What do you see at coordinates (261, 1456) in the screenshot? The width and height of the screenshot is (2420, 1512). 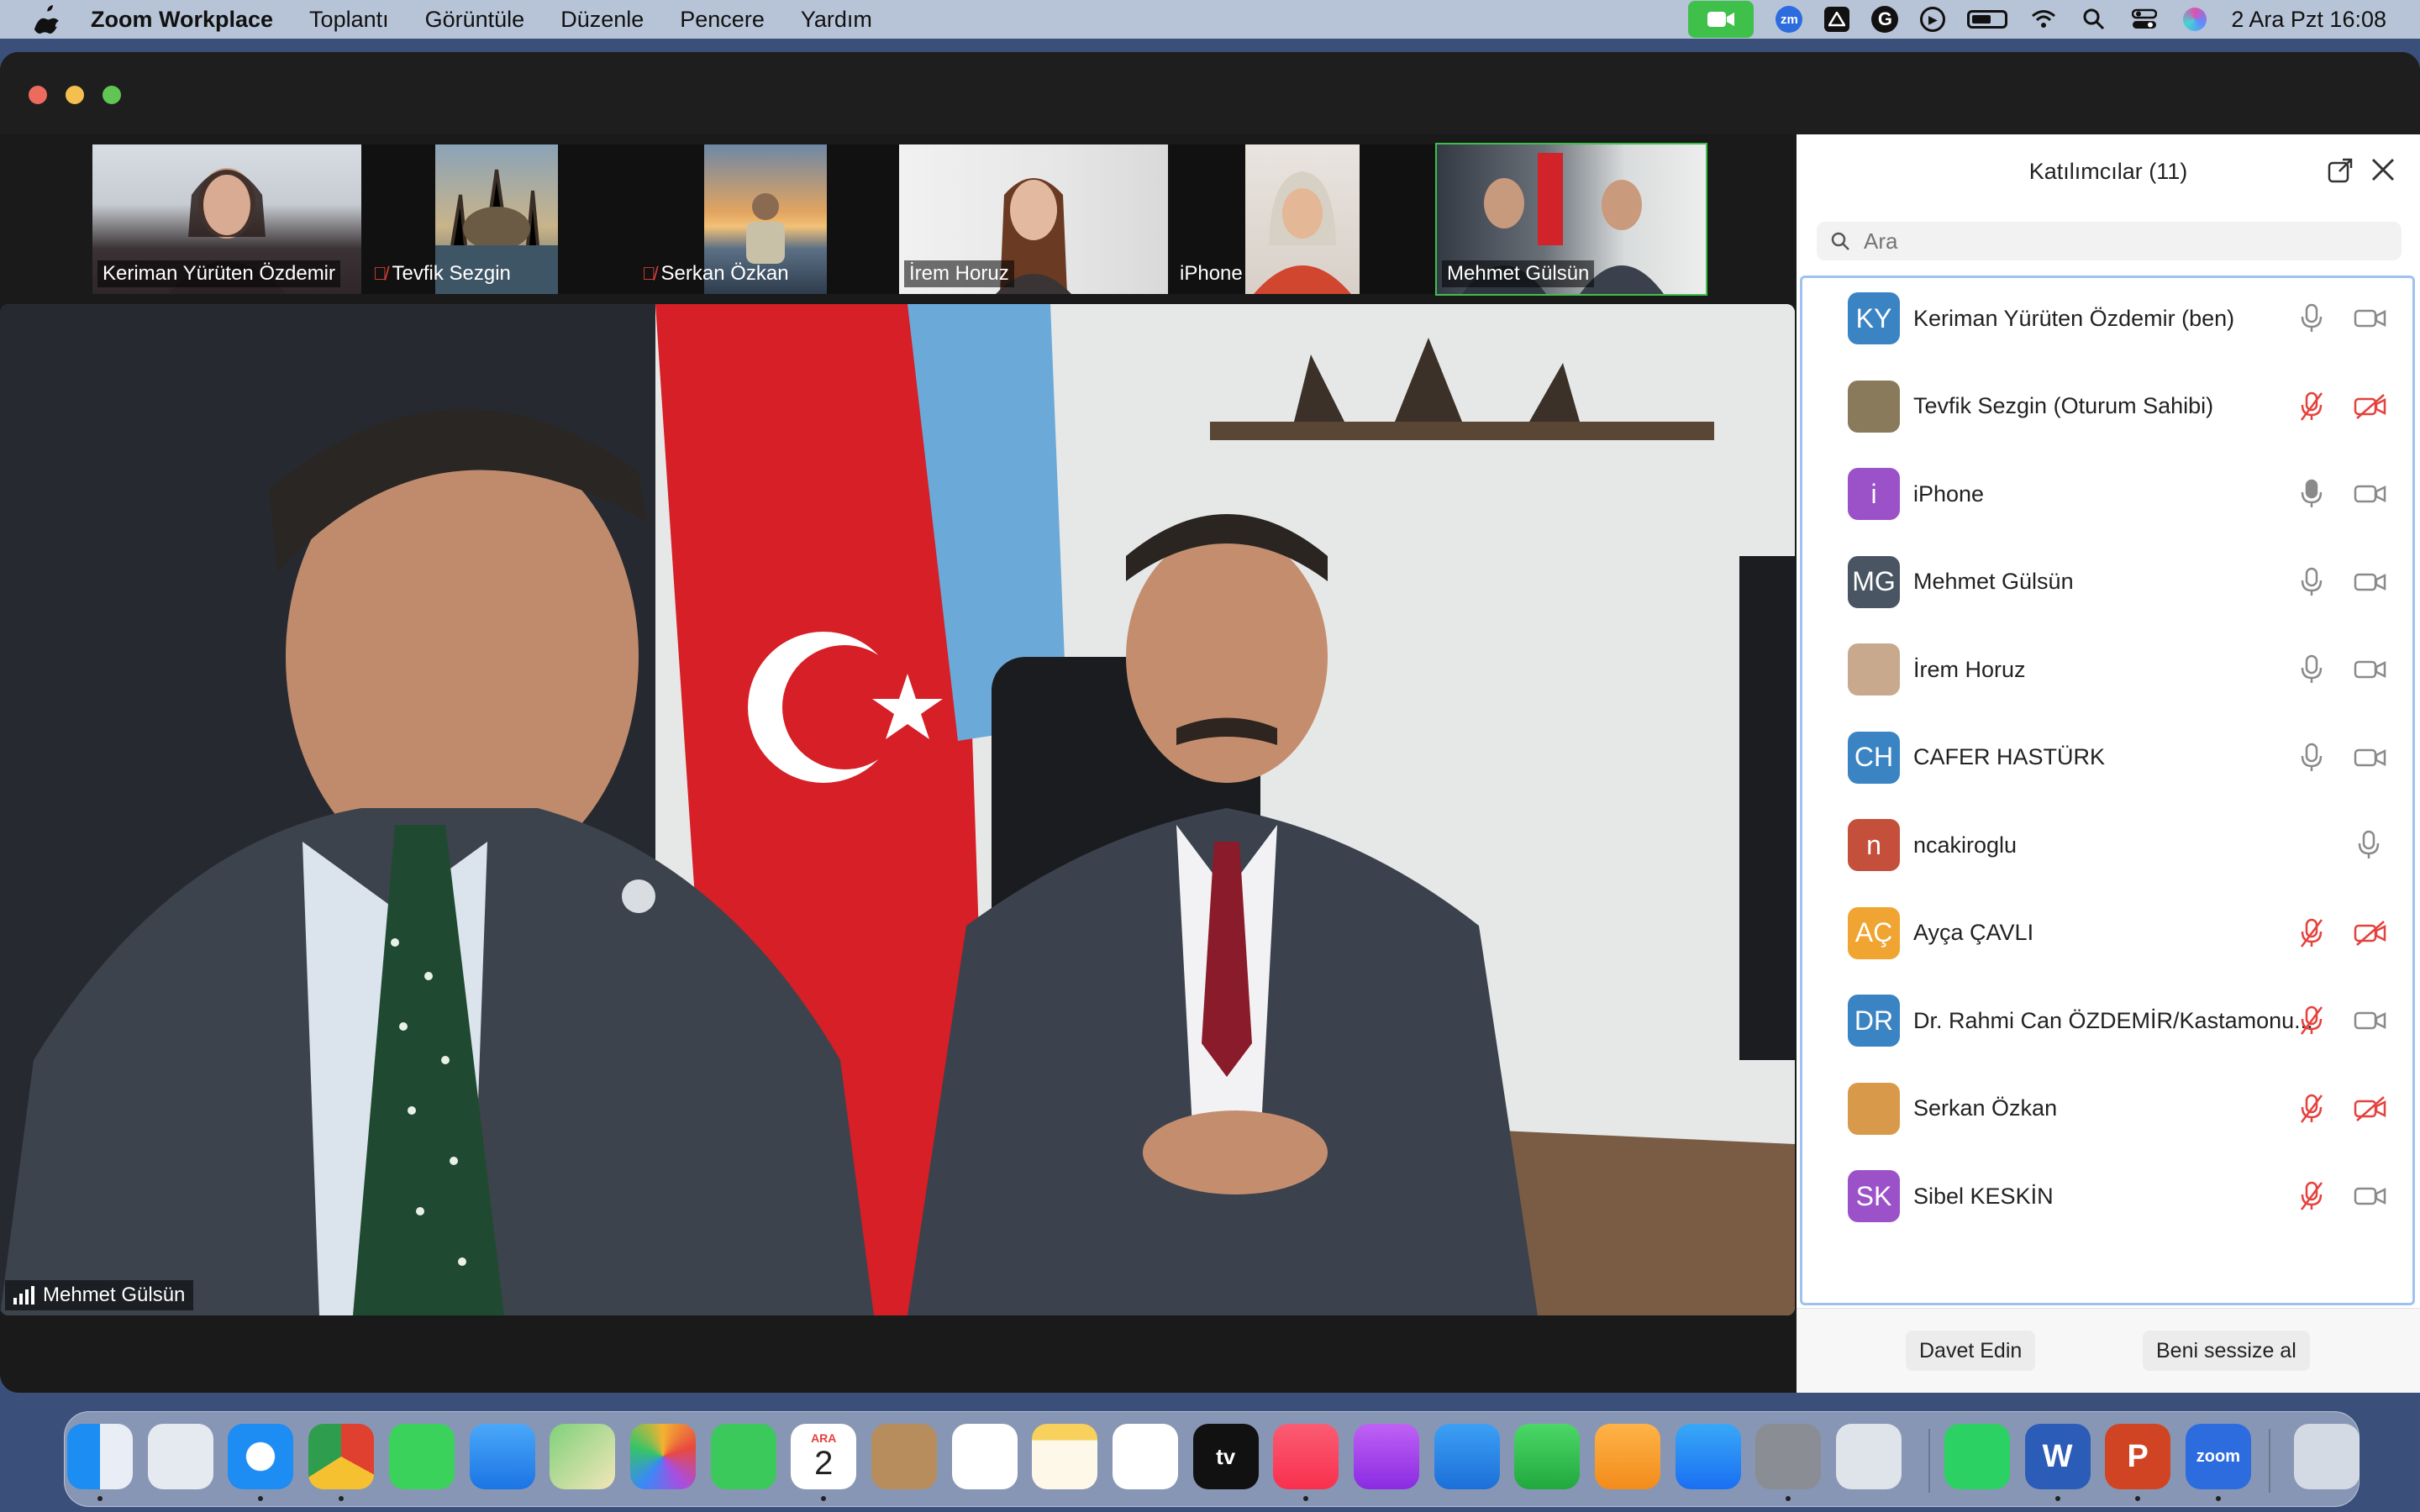 I see `safari-icon` at bounding box center [261, 1456].